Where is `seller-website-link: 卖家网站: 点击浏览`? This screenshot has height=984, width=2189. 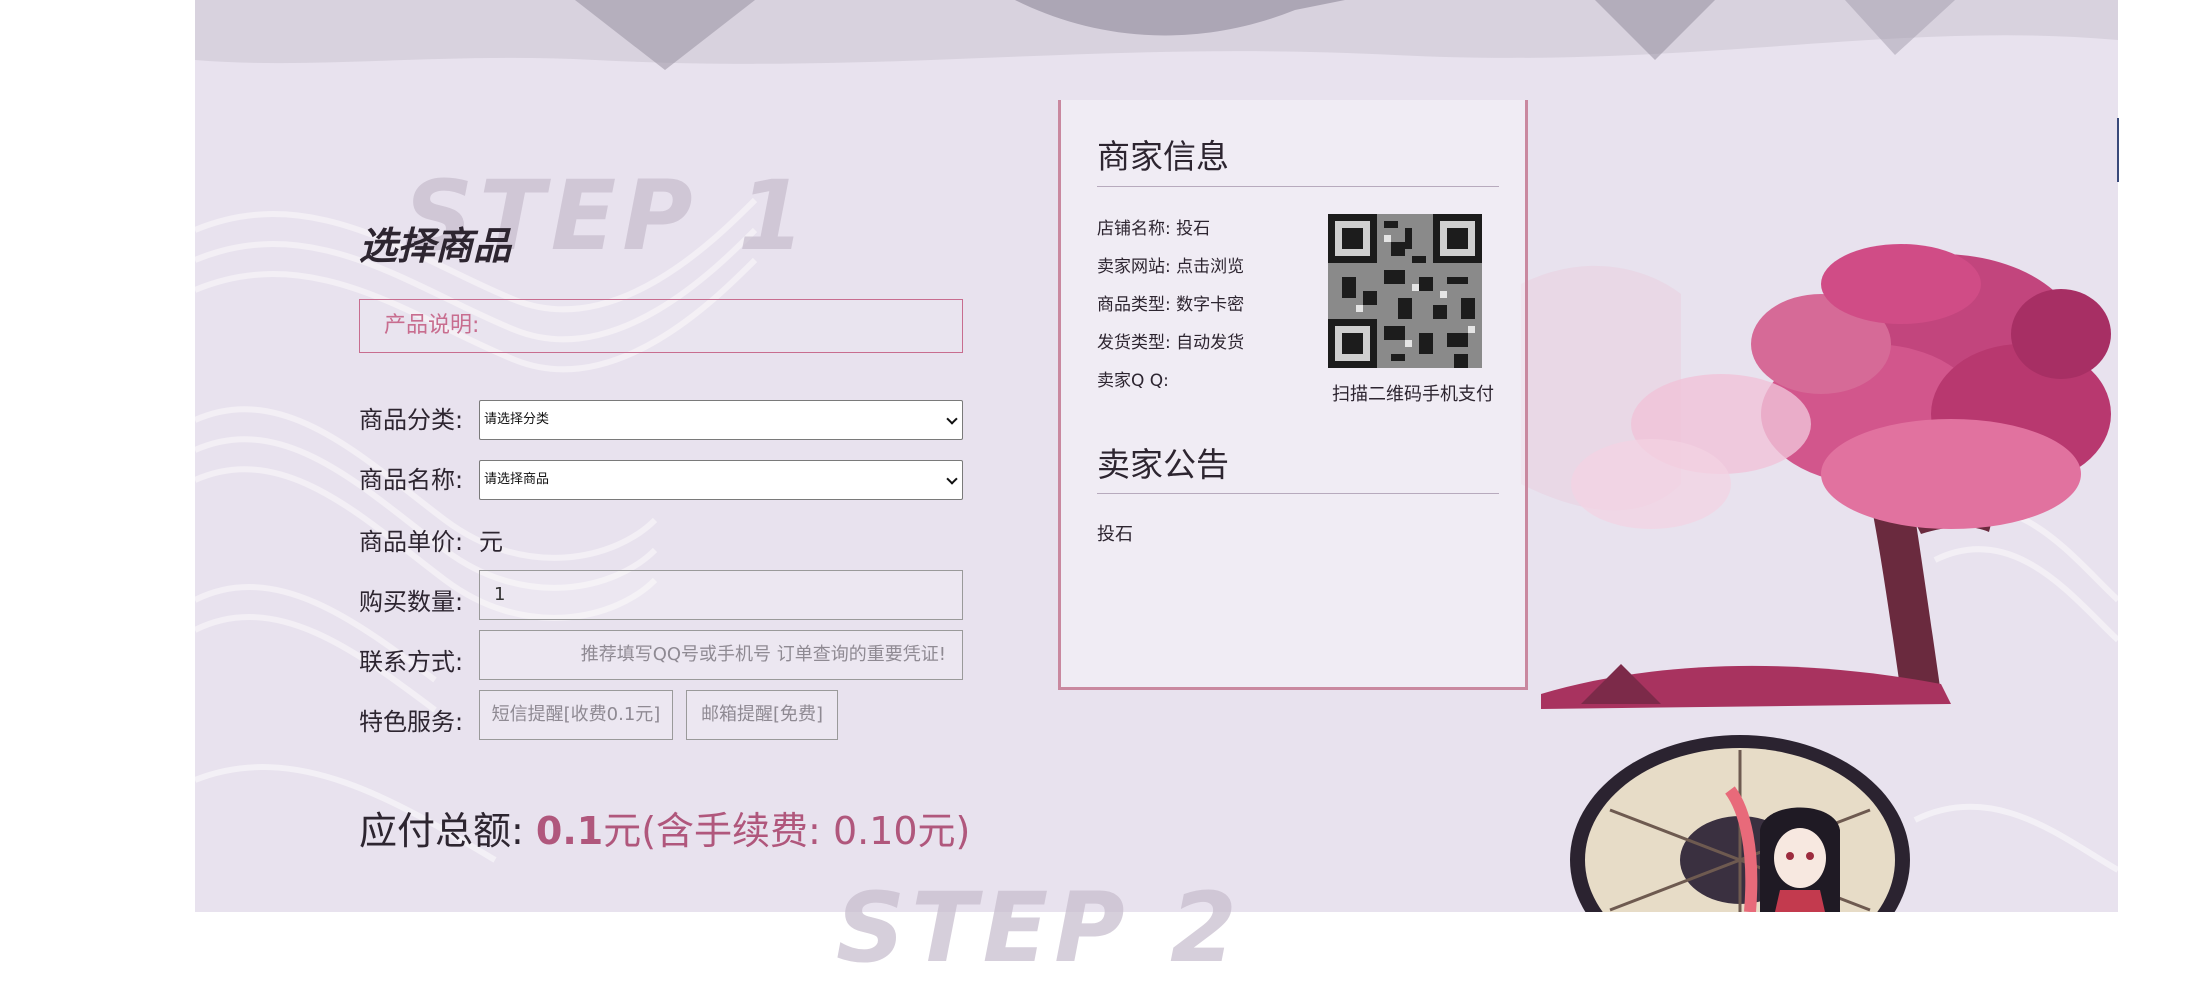 seller-website-link: 卖家网站: 点击浏览 is located at coordinates (1170, 264).